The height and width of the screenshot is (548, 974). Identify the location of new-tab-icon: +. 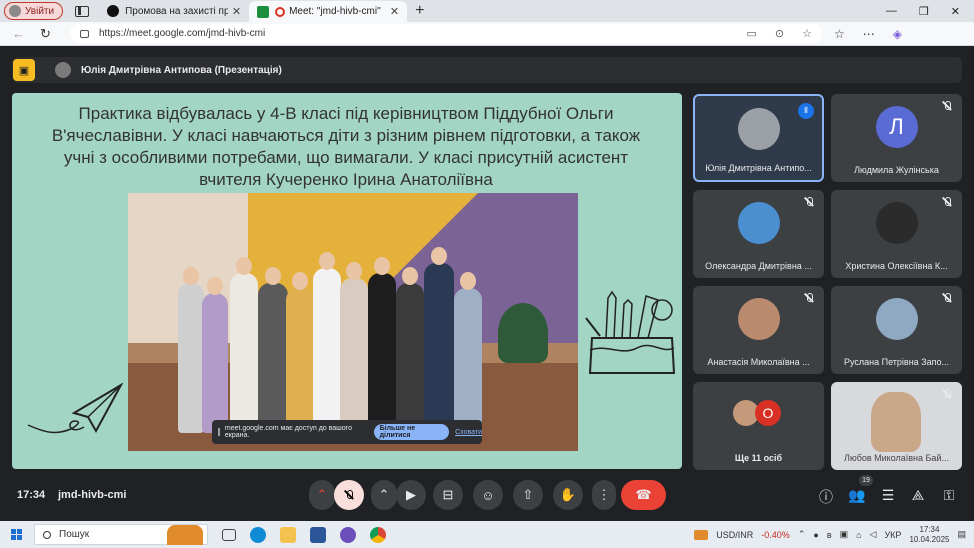
(419, 11).